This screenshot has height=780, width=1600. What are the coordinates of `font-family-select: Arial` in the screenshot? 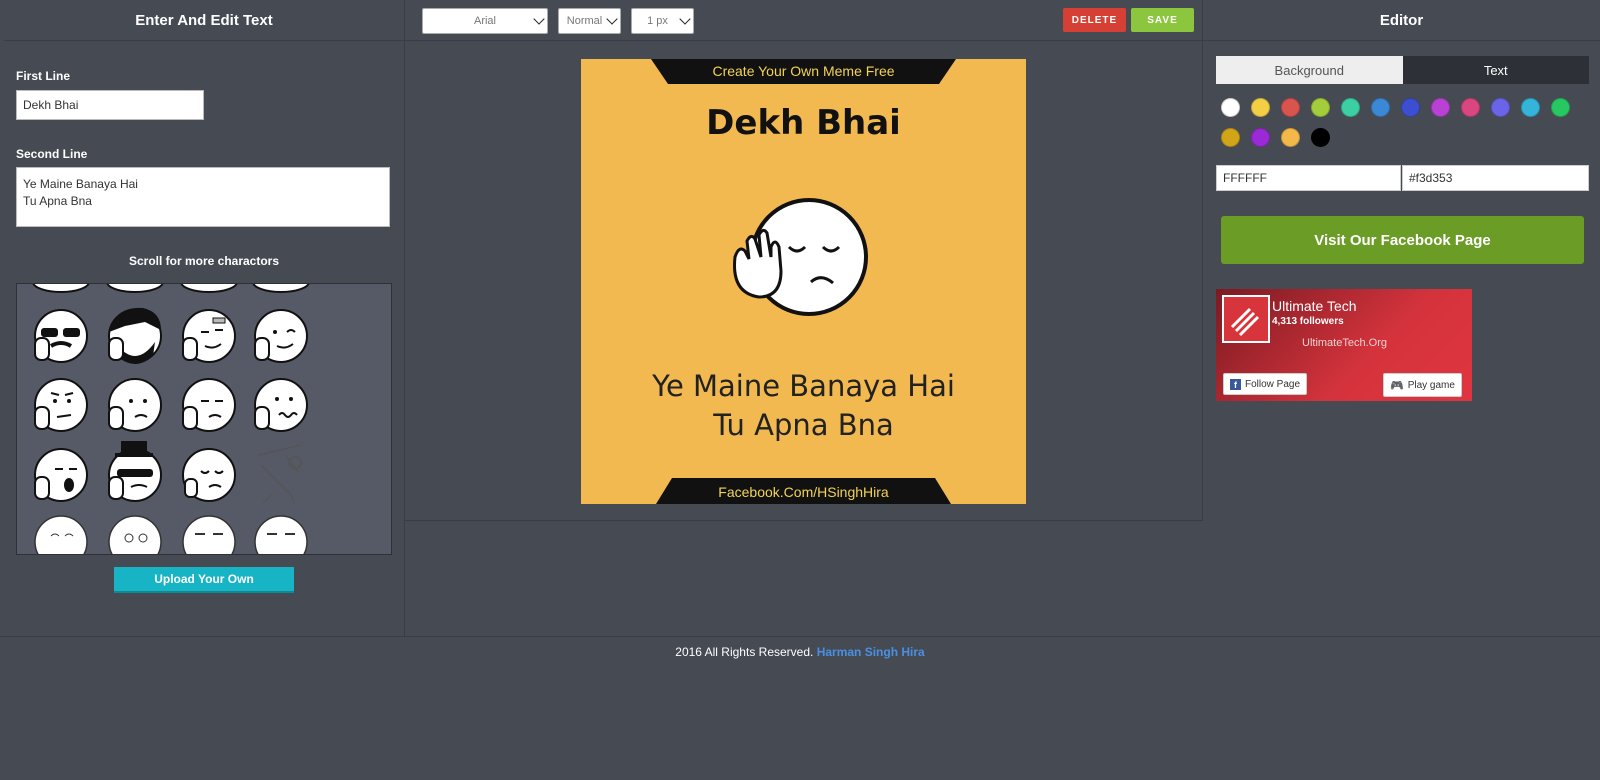 It's located at (485, 21).